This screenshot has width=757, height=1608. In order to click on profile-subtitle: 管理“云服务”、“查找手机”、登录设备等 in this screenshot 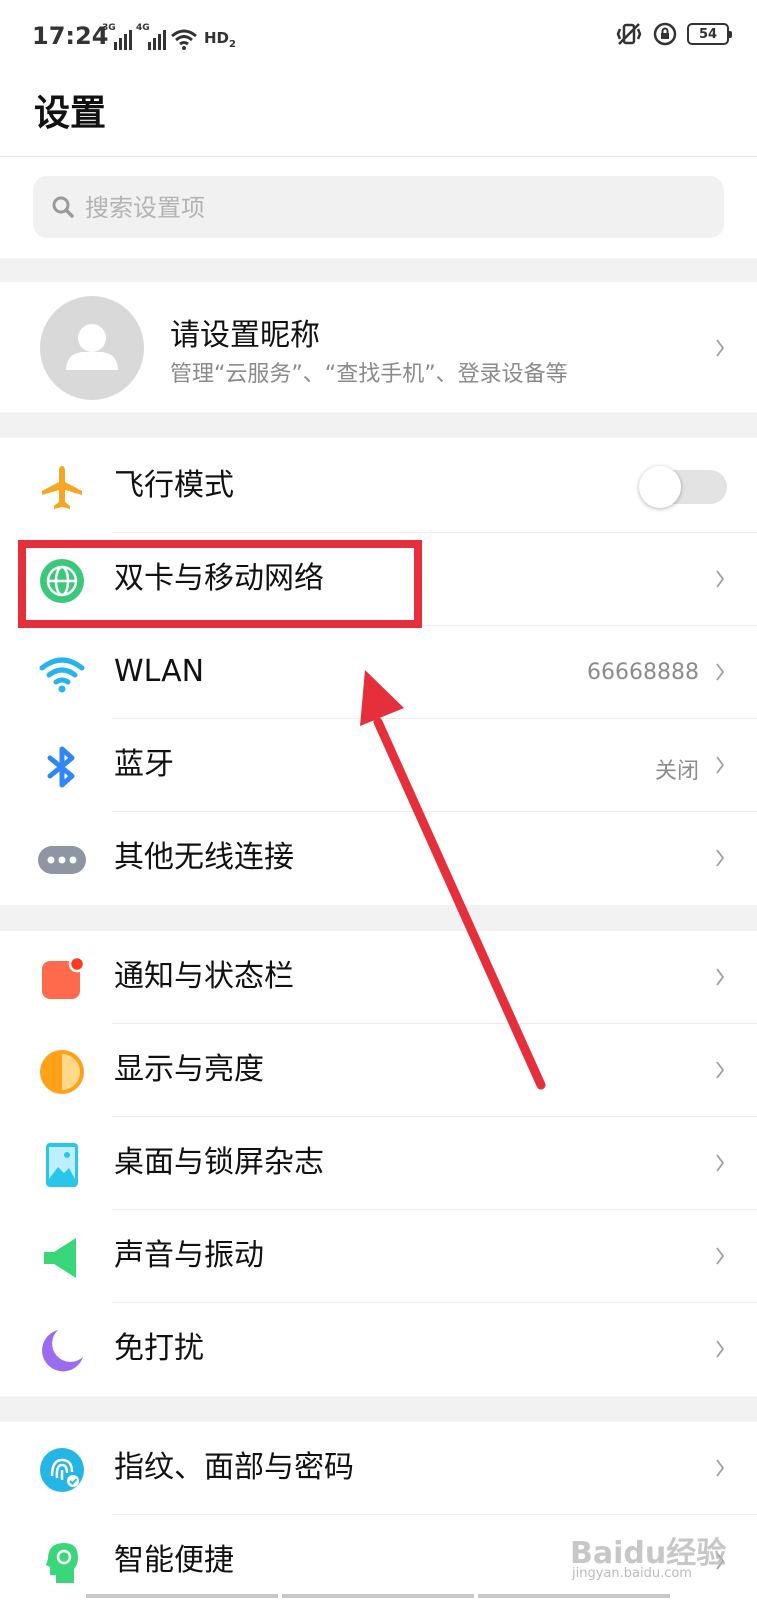, I will do `click(369, 374)`.